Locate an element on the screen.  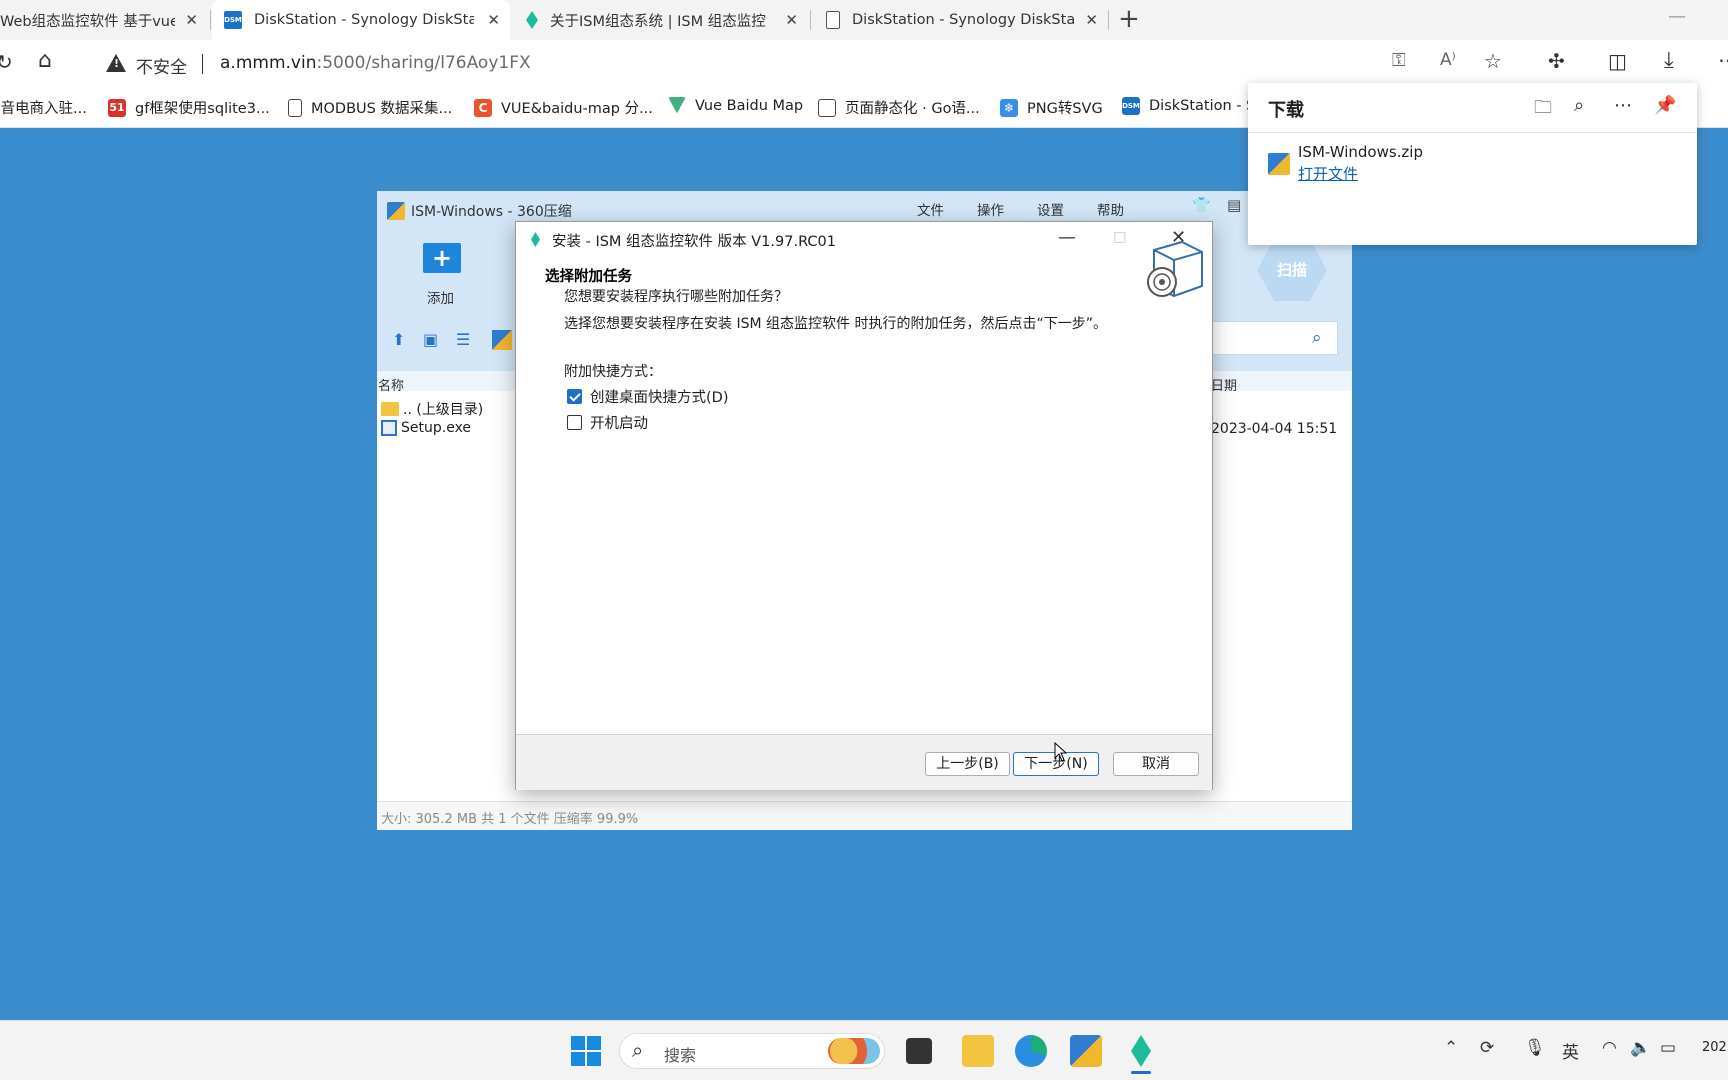
zip-status-text: 大小: 305.2 MB 共 1 个文件 压缩率 99.9% is located at coordinates (510, 819).